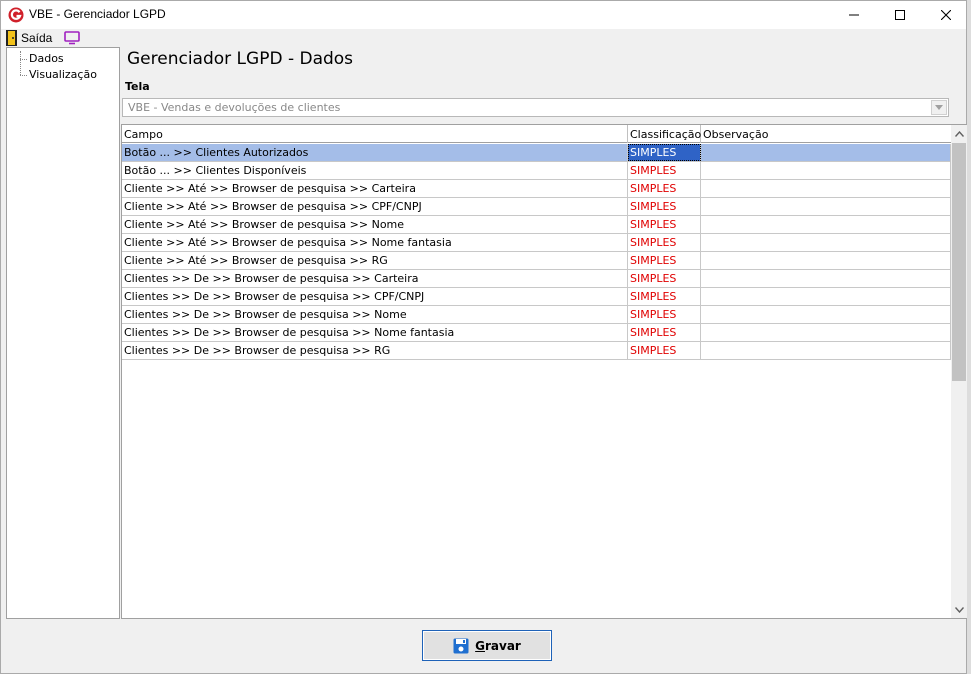 This screenshot has width=971, height=674. Describe the element at coordinates (97, 14) in the screenshot. I see `window-title: VBE - Gerenciador LGPD` at that location.